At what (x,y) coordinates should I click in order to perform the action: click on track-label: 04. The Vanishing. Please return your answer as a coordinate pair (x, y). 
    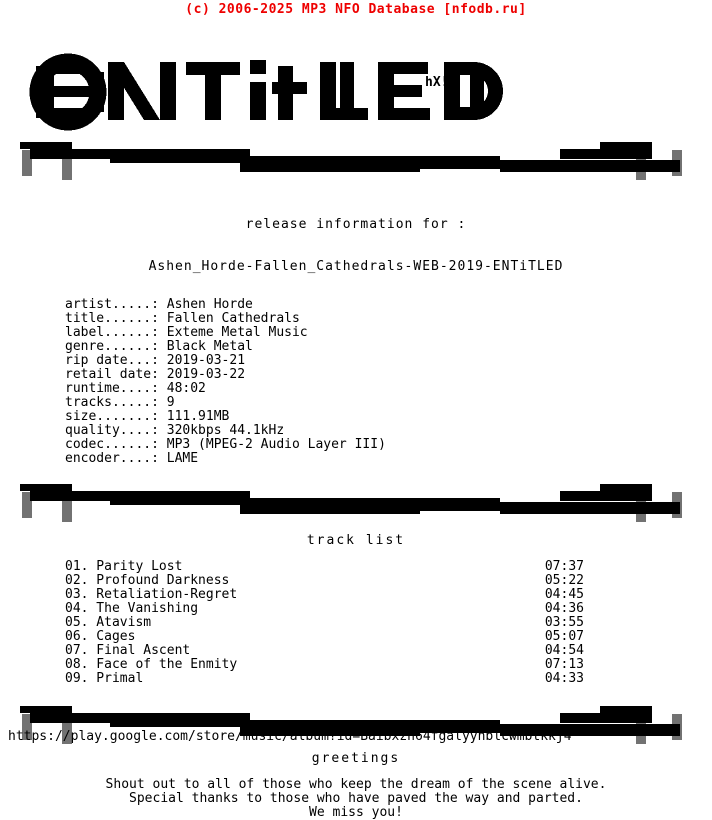
    Looking at the image, I should click on (131, 609).